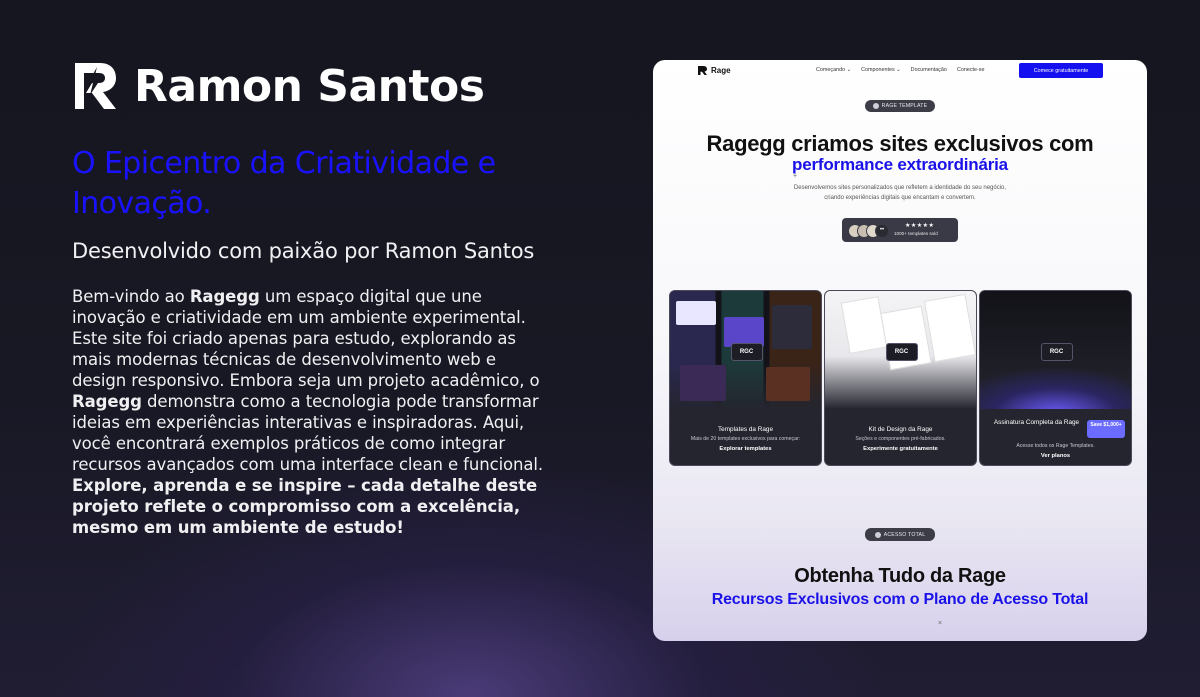 This screenshot has width=1200, height=697. Describe the element at coordinates (920, 226) in the screenshot. I see `rating-stars: ★★★★★` at that location.